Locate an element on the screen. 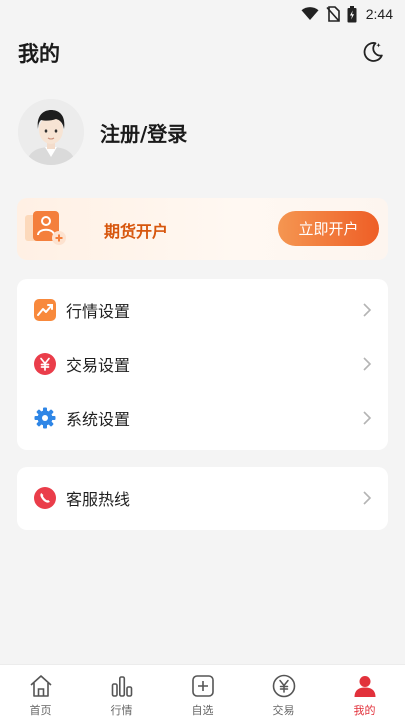 The width and height of the screenshot is (405, 720). tab-watchlist: 自选 is located at coordinates (202, 692).